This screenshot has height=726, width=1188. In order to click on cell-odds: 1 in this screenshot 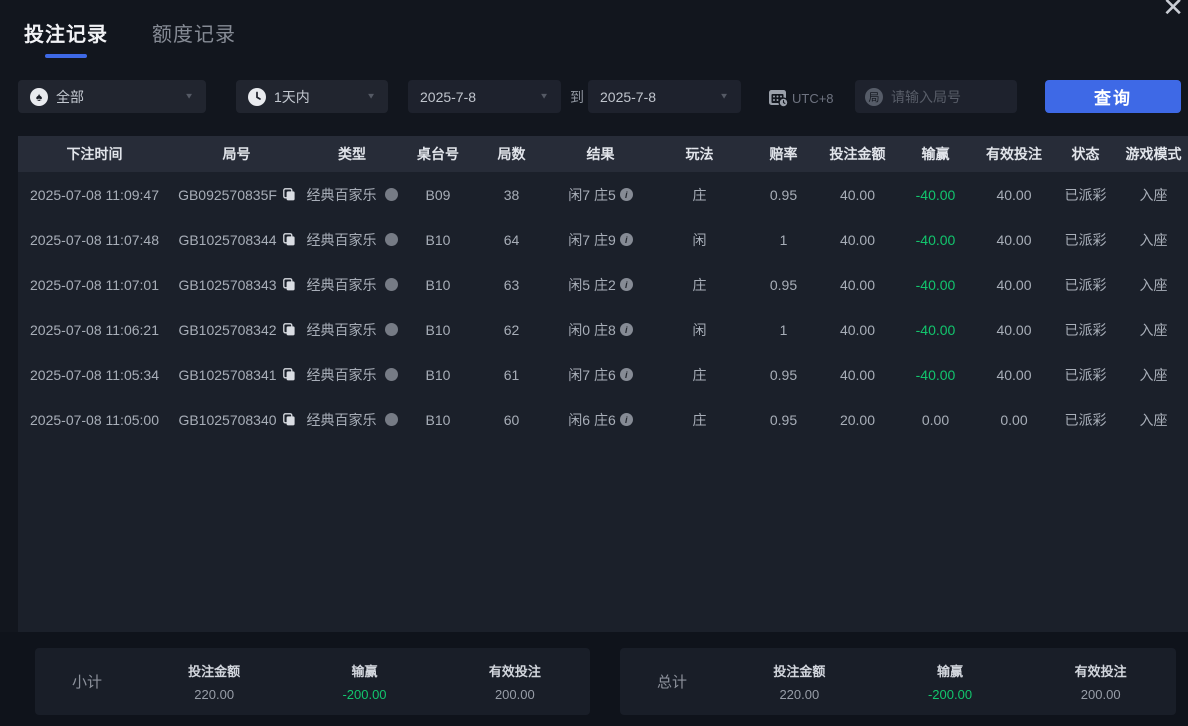, I will do `click(783, 239)`.